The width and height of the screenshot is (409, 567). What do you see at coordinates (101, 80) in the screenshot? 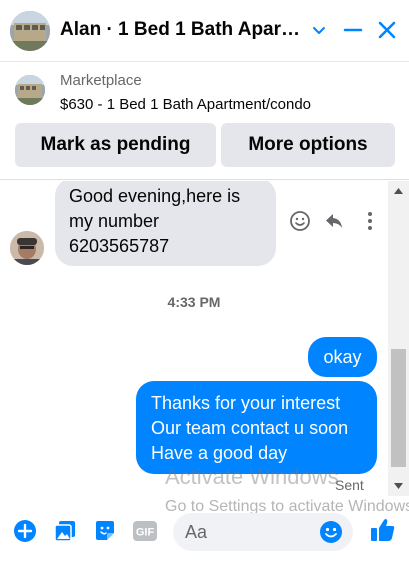
I see `marketplace-label: Marketplace` at bounding box center [101, 80].